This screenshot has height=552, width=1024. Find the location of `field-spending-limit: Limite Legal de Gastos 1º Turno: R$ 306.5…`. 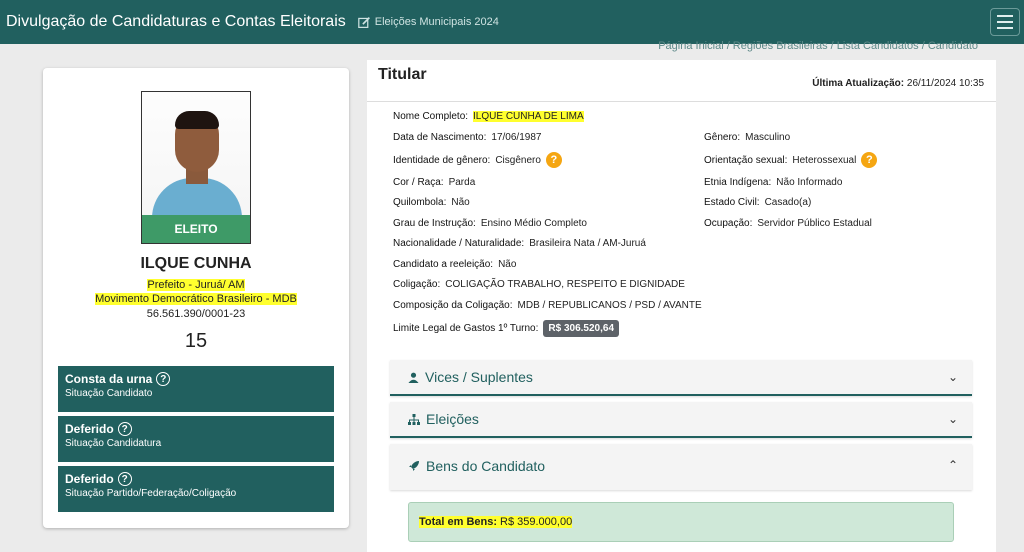

field-spending-limit: Limite Legal de Gastos 1º Turno: R$ 306.5… is located at coordinates (506, 328).